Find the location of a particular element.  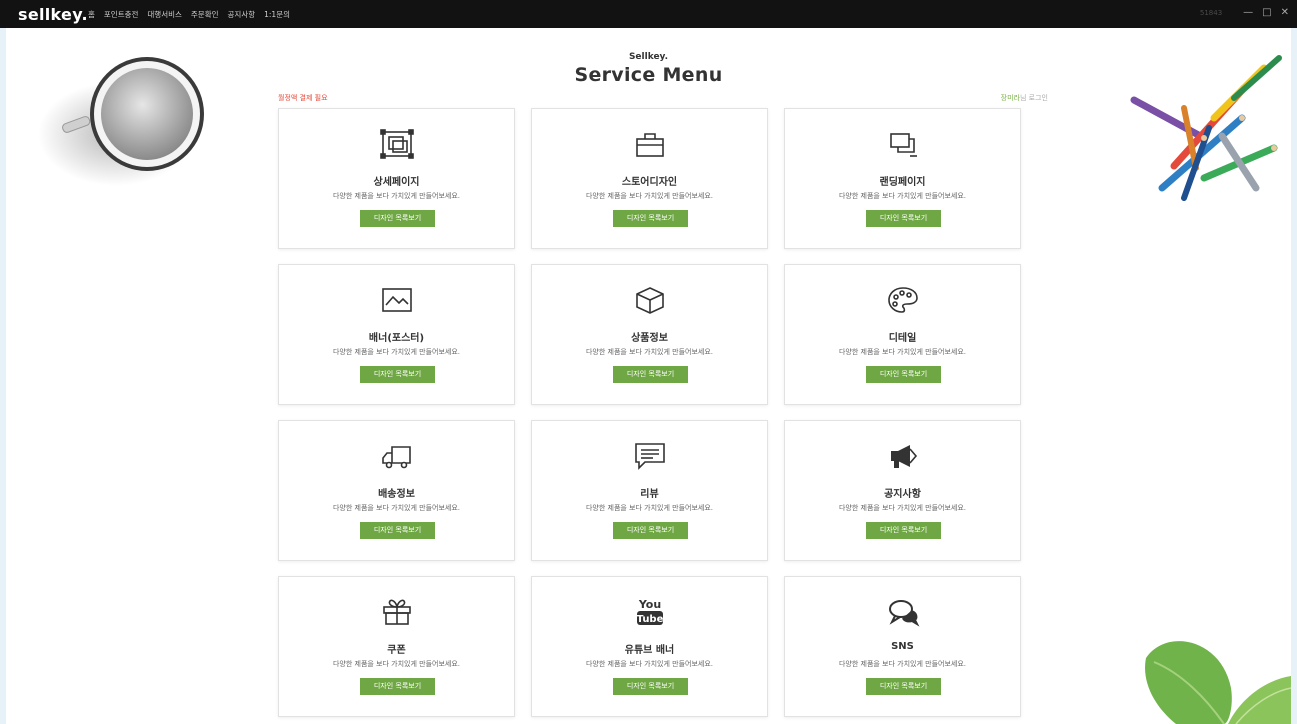

review-chat-icon is located at coordinates (649, 456).